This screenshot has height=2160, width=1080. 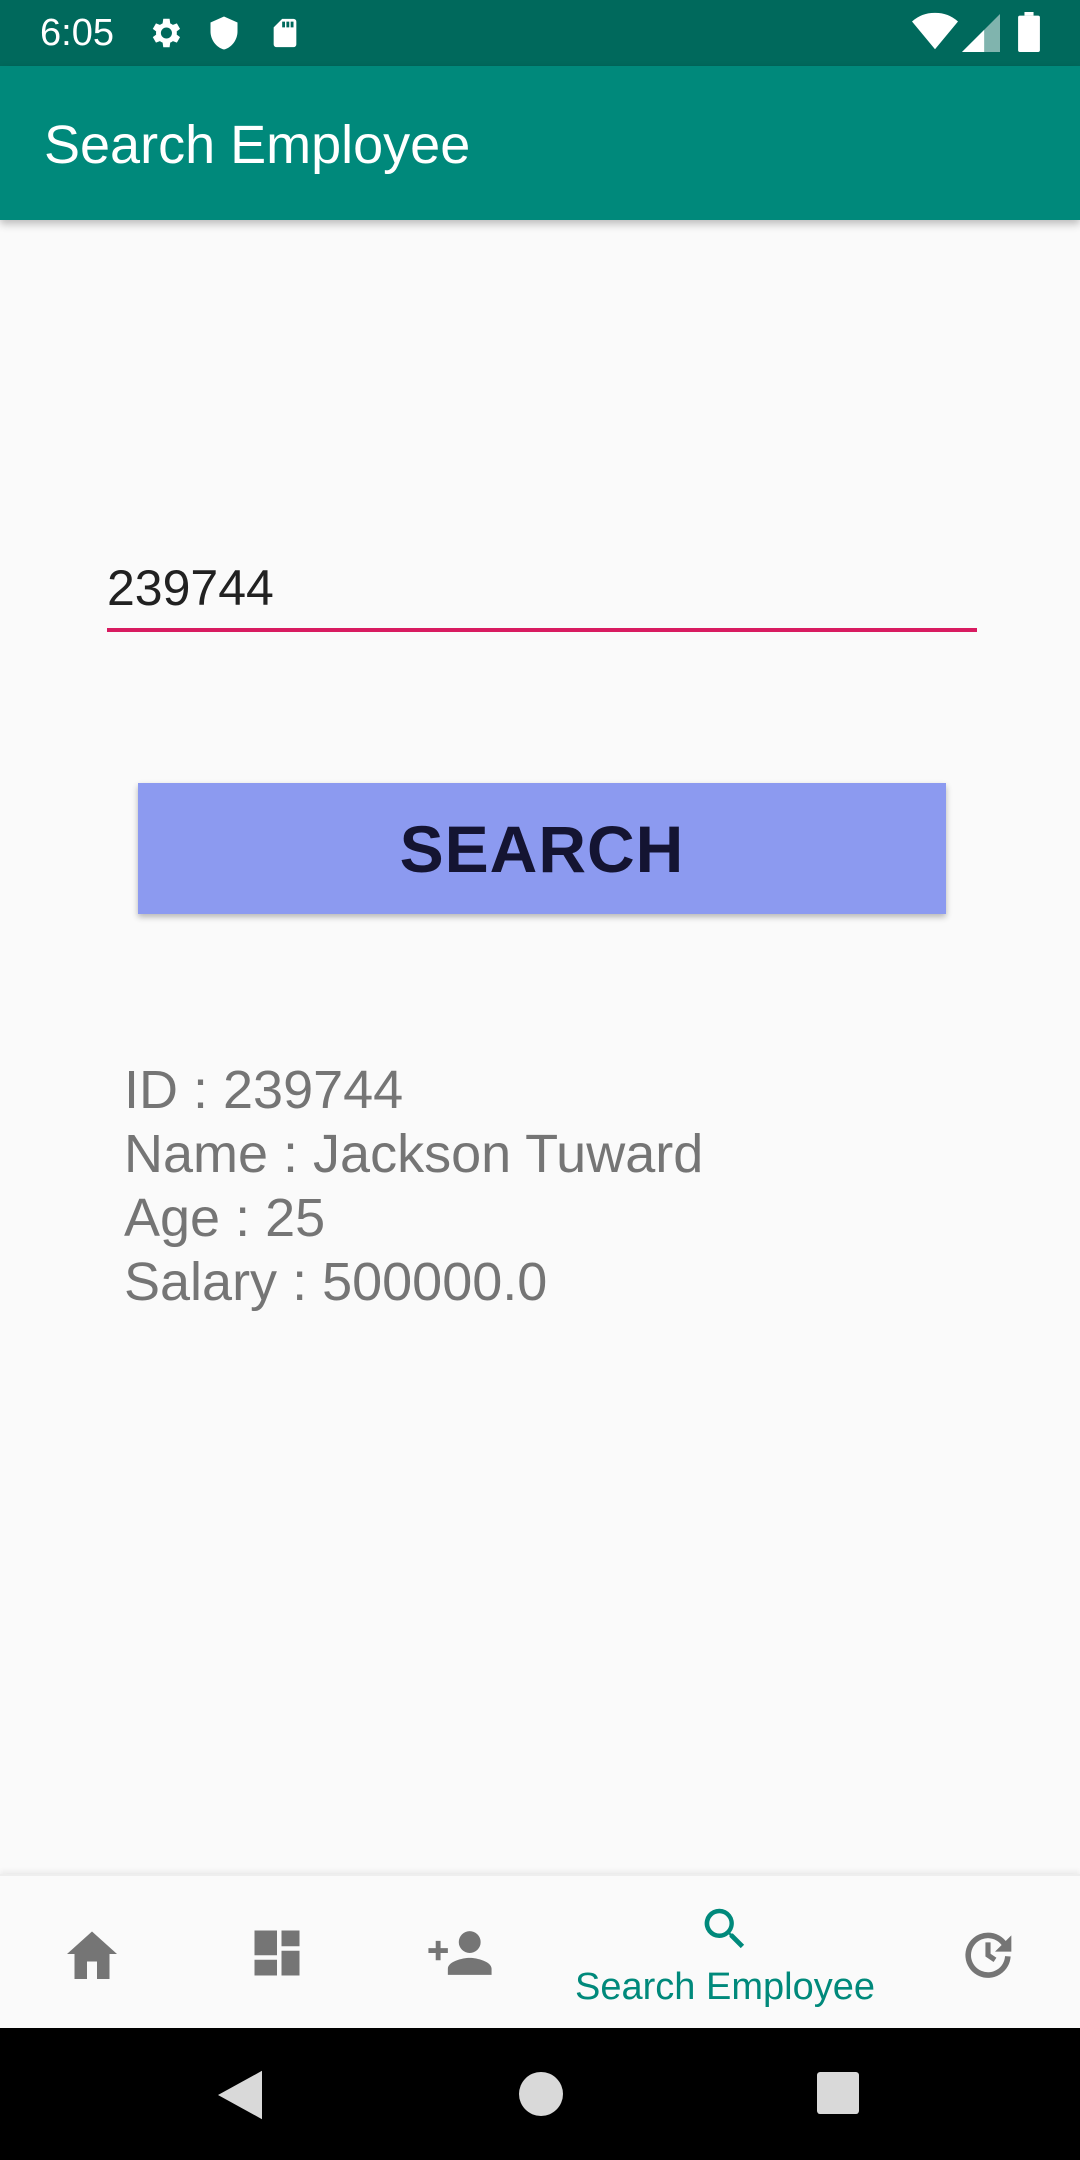 I want to click on employee-id-input, so click(x=542, y=590).